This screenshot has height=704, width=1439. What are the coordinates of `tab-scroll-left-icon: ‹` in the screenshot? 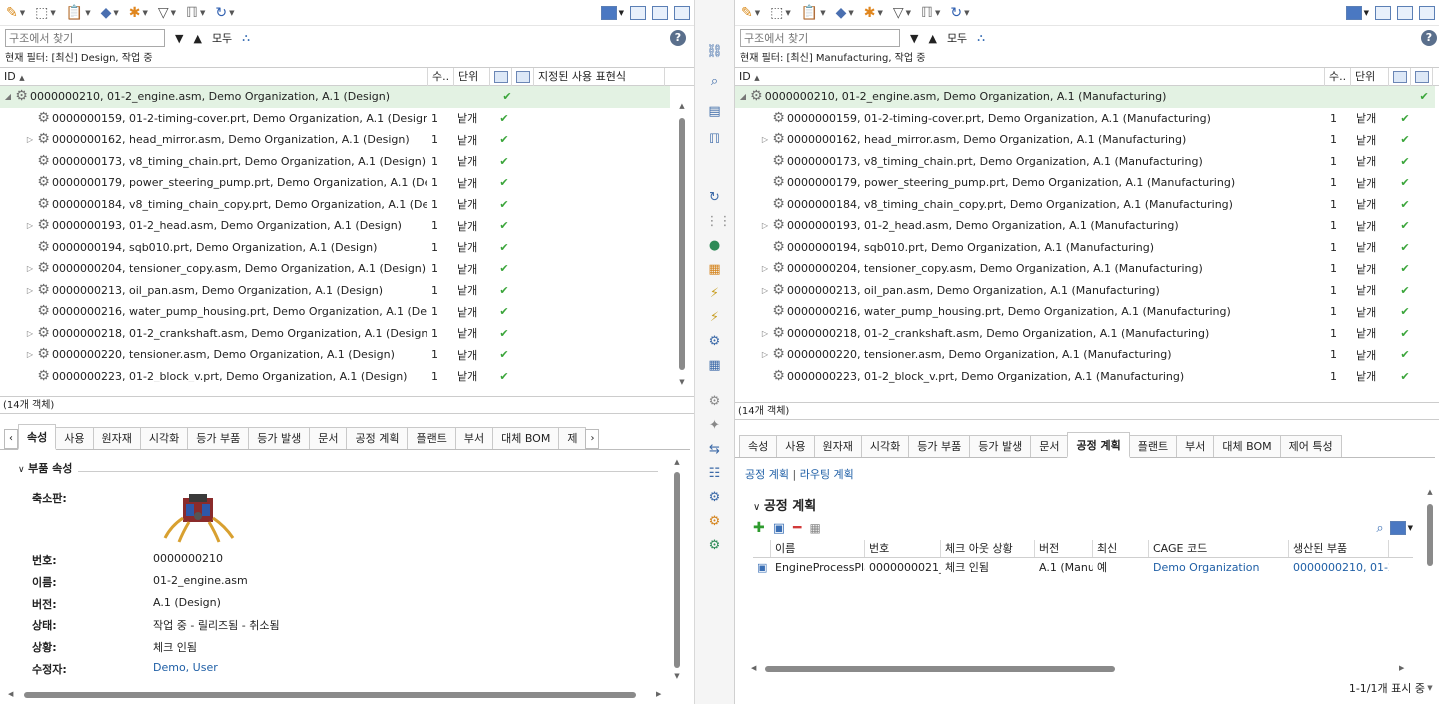 It's located at (11, 439).